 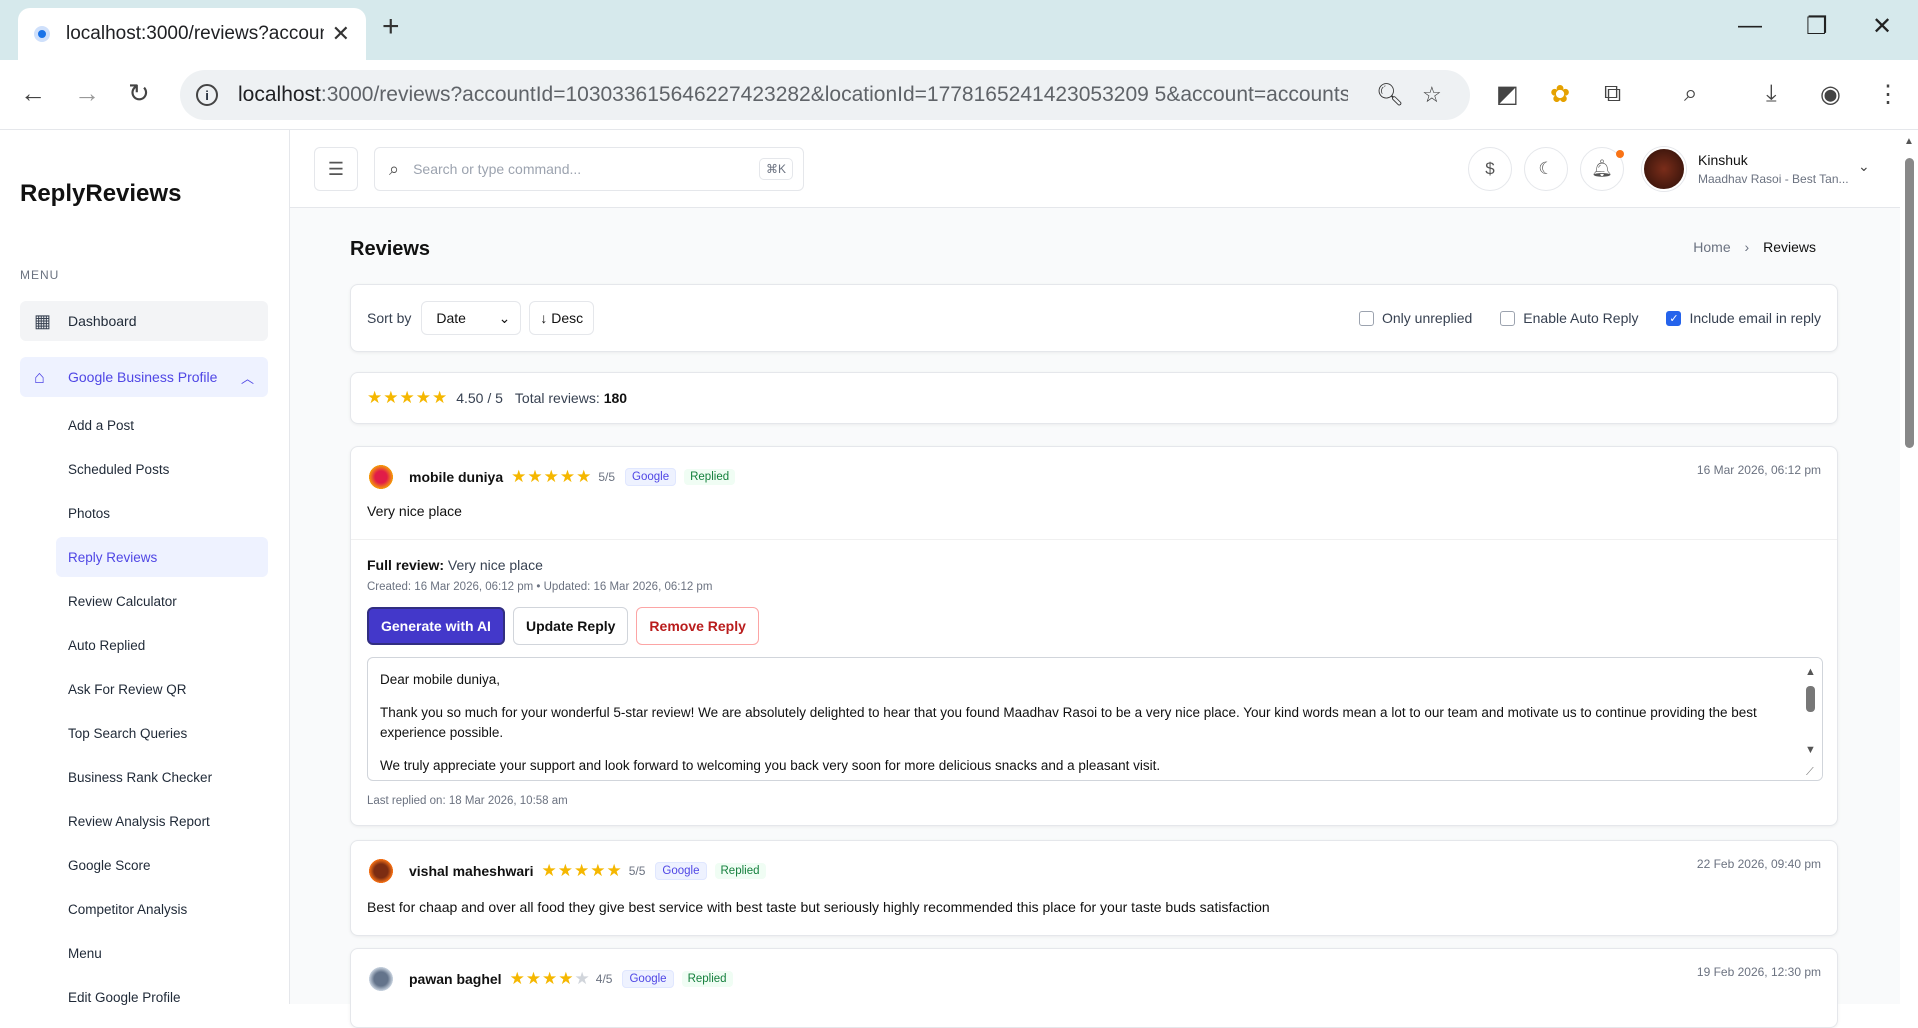 I want to click on minimize-icon: —, so click(x=1750, y=26).